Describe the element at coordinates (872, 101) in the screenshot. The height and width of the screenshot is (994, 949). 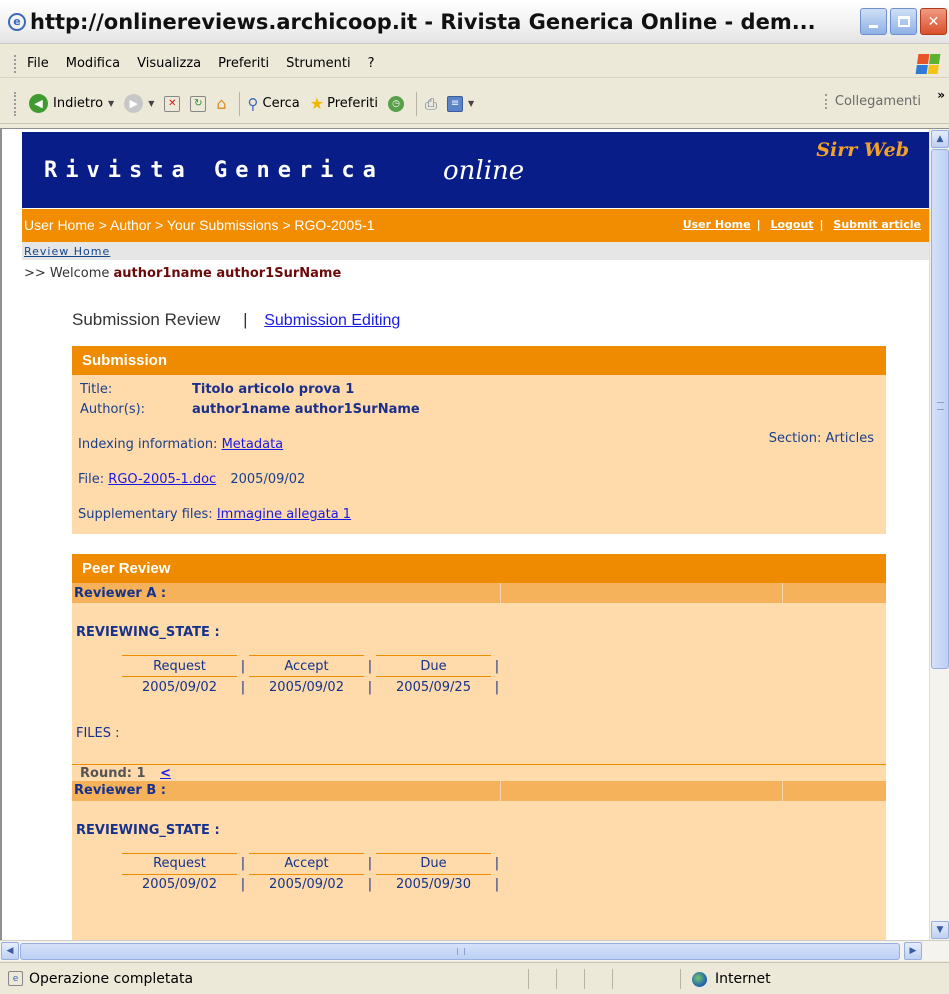
I see `links-toolbar: Collegamenti` at that location.